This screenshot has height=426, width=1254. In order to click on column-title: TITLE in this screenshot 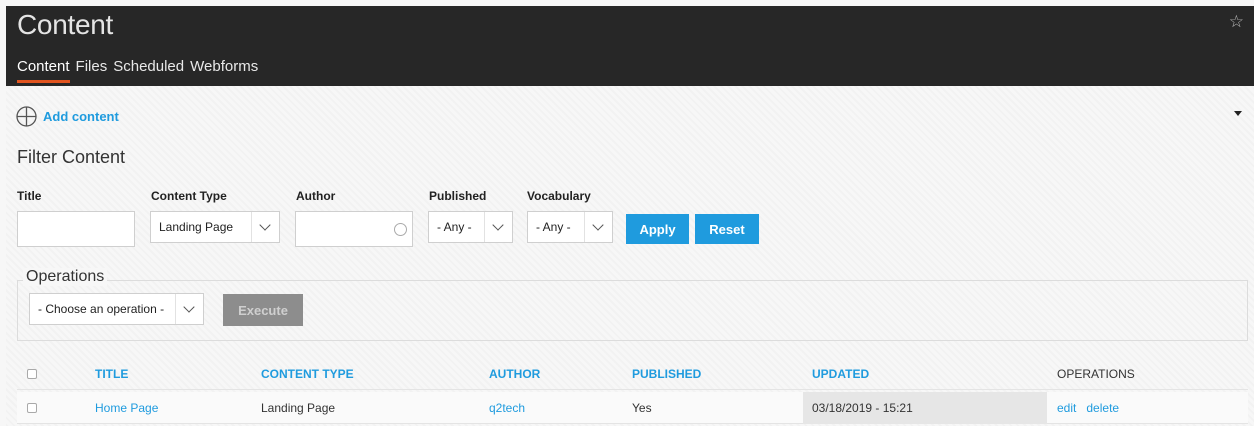, I will do `click(111, 374)`.